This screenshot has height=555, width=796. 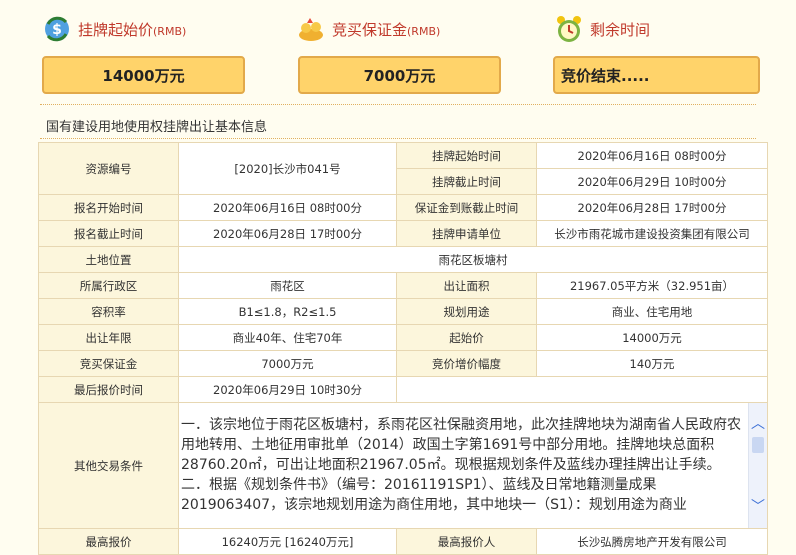 I want to click on deposit-value: 7000万元, so click(x=287, y=363).